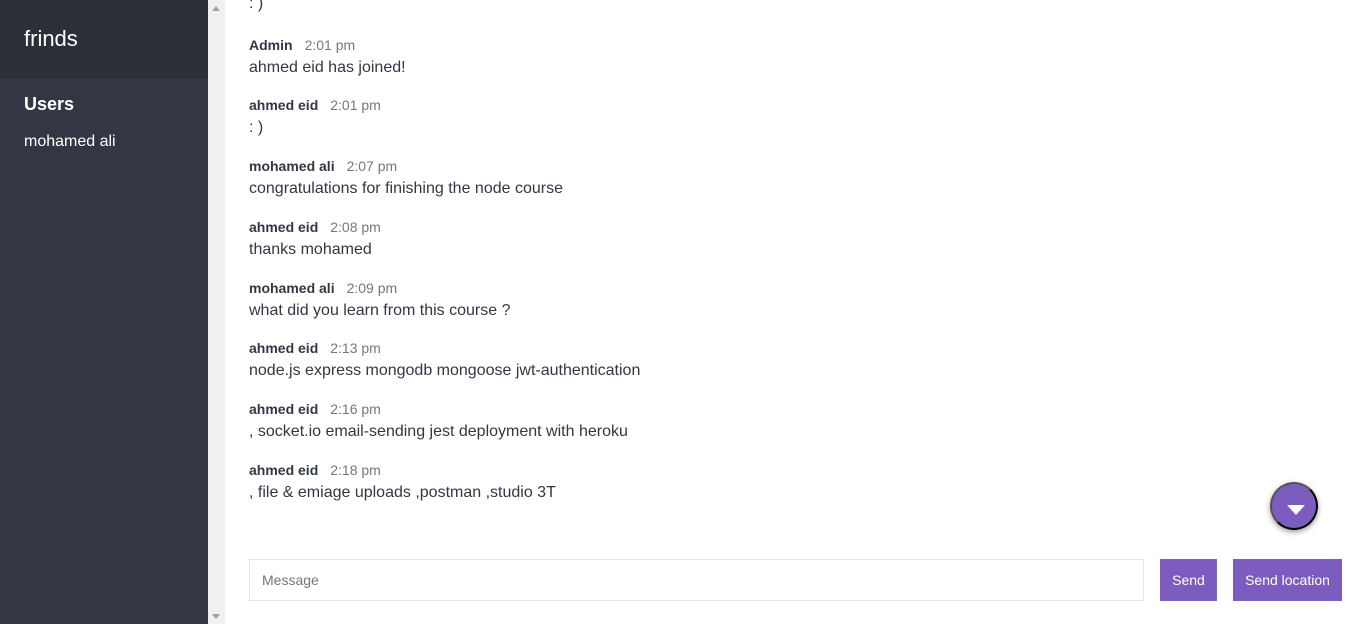 The image size is (1350, 624). Describe the element at coordinates (256, 127) in the screenshot. I see `message-text: : )` at that location.